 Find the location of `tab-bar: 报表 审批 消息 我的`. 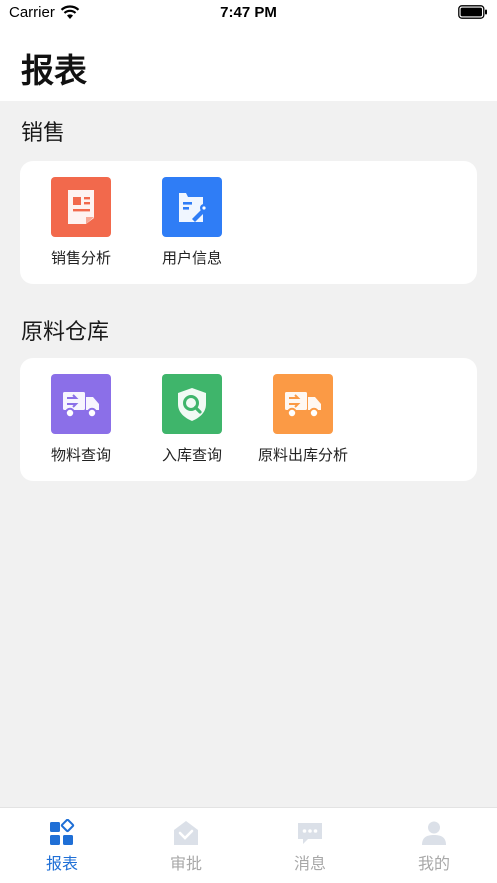

tab-bar: 报表 审批 消息 我的 is located at coordinates (248, 845).